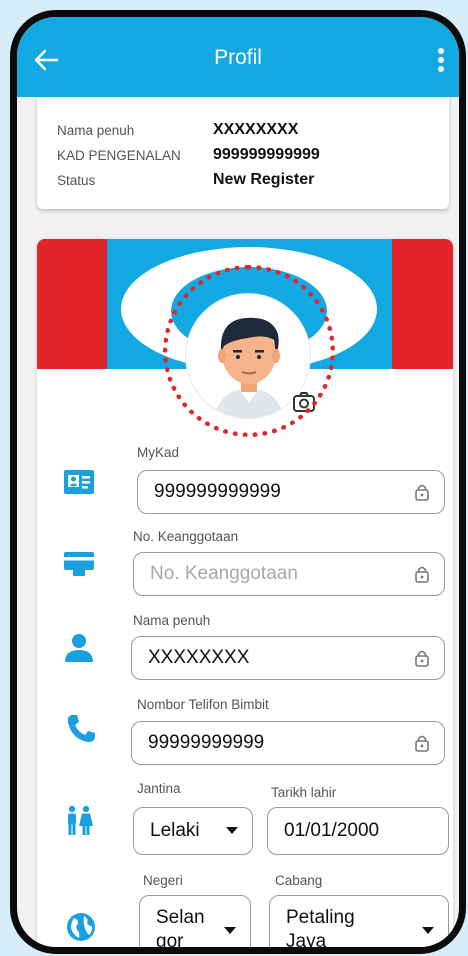  Describe the element at coordinates (163, 880) in the screenshot. I see `state-label: Negeri` at that location.